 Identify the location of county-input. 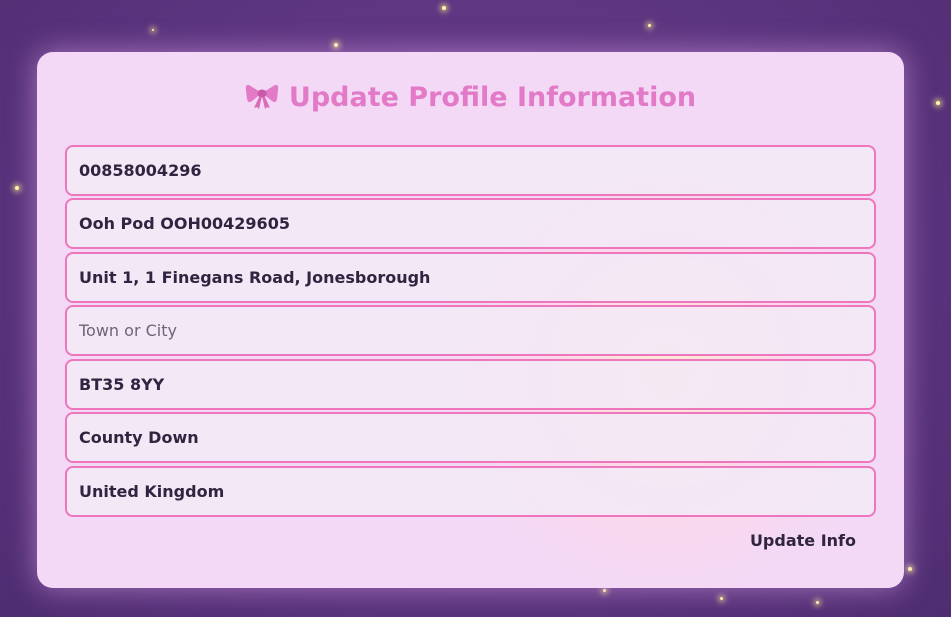
(470, 437).